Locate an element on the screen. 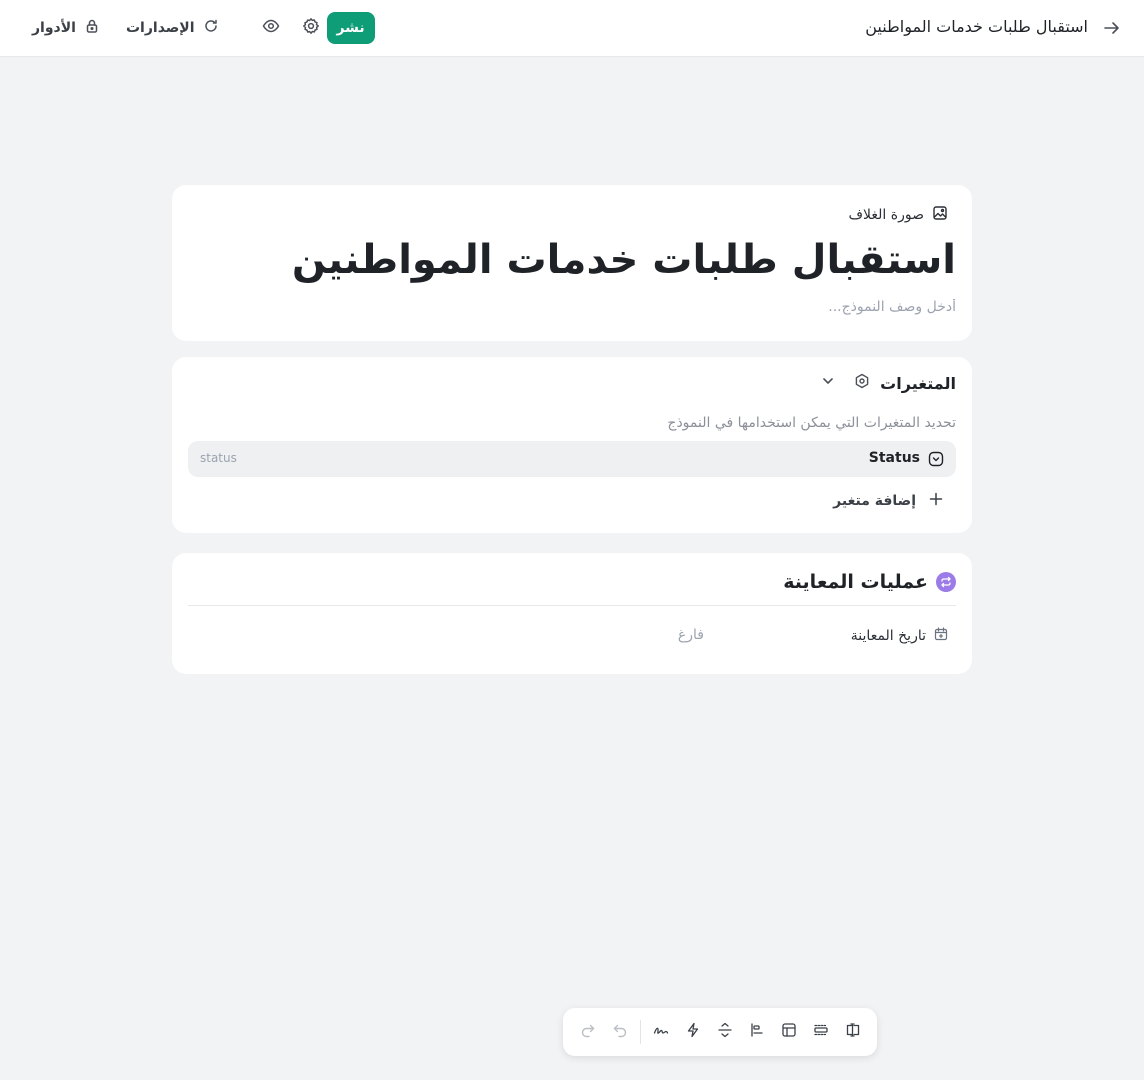 The image size is (1144, 1080). field-row: تاريخ المعاينة فارغ is located at coordinates (572, 636).